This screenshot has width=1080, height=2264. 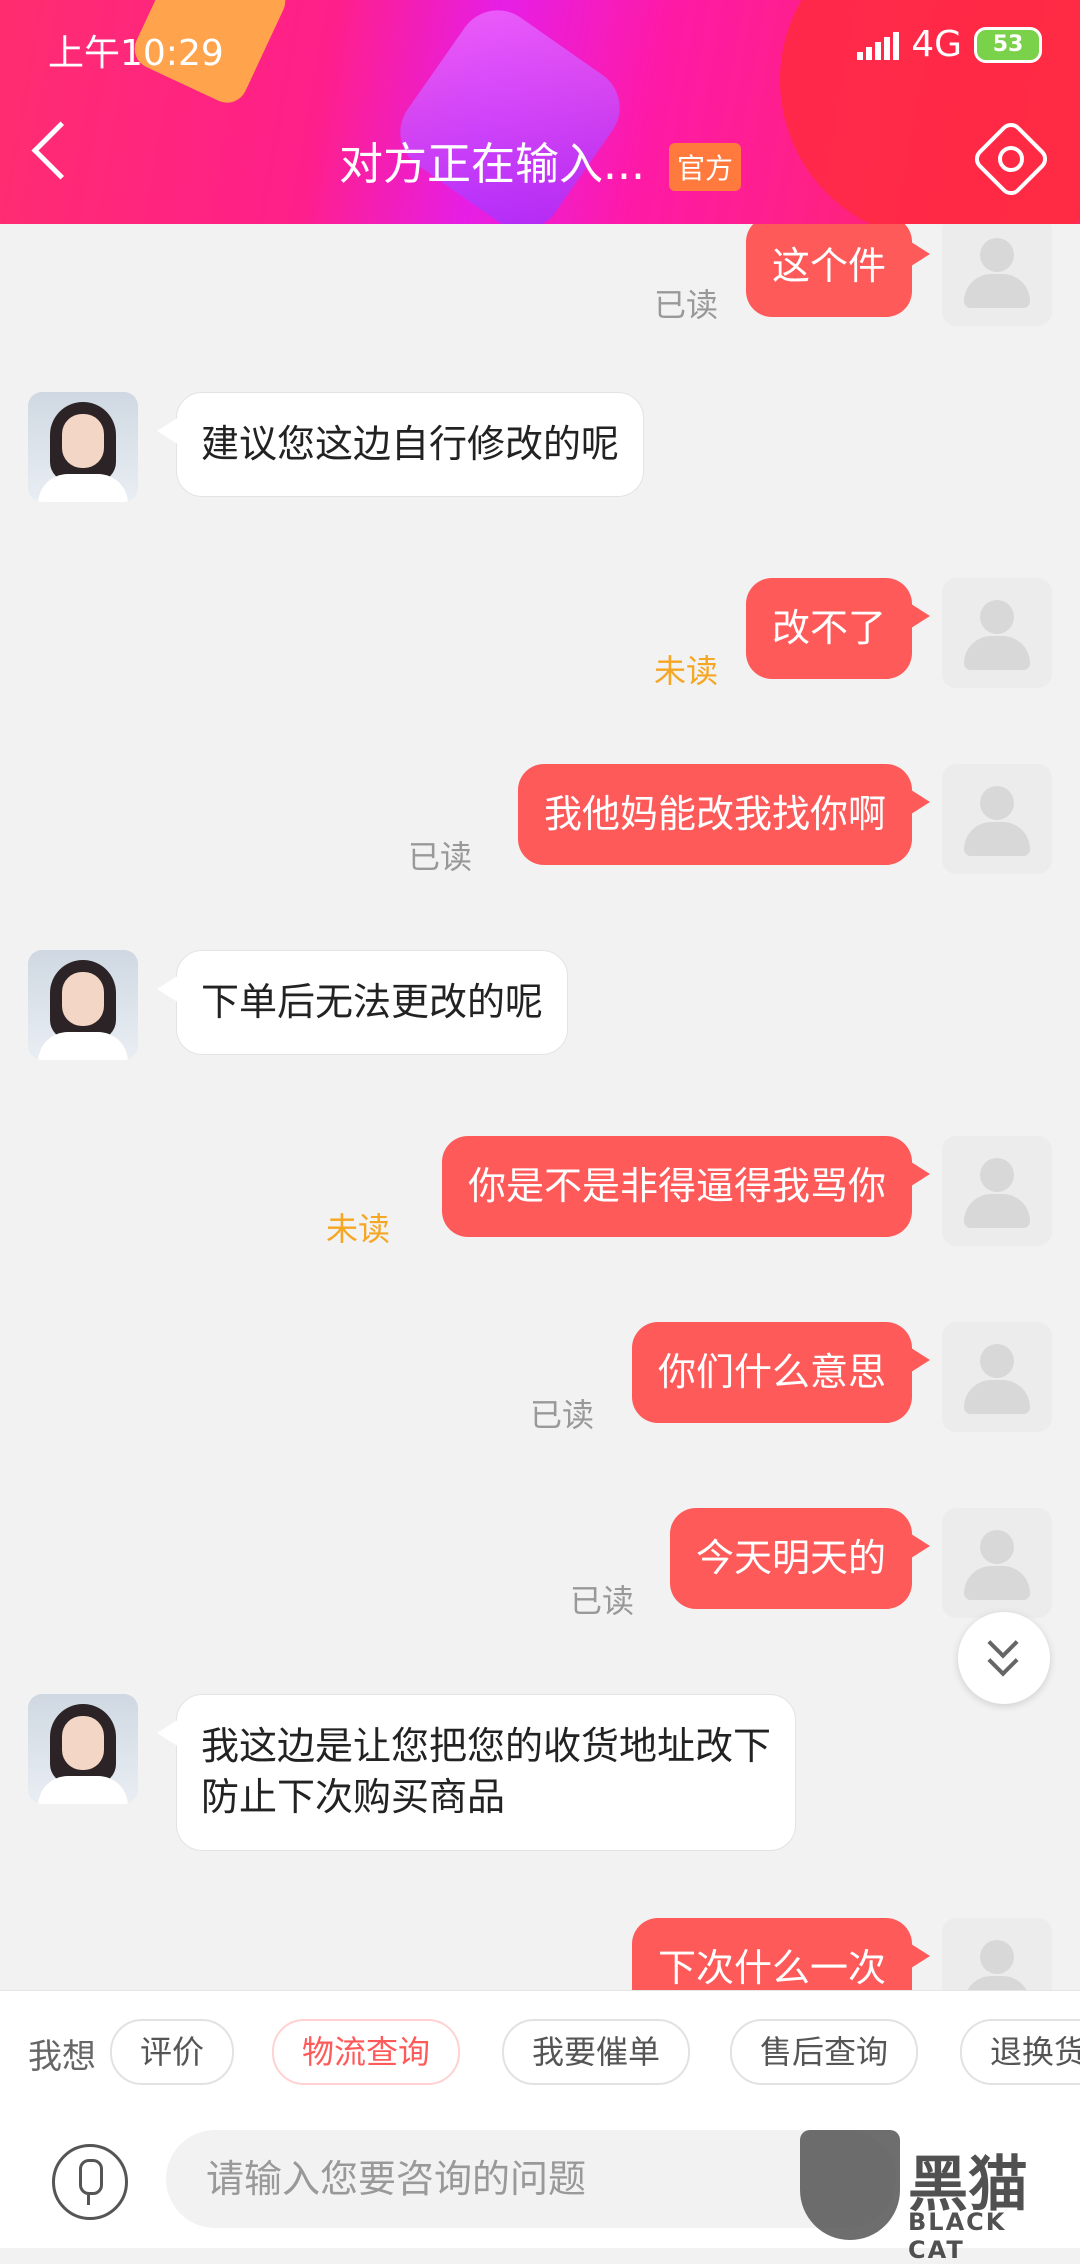 What do you see at coordinates (172, 2052) in the screenshot?
I see `chip-review: 评价` at bounding box center [172, 2052].